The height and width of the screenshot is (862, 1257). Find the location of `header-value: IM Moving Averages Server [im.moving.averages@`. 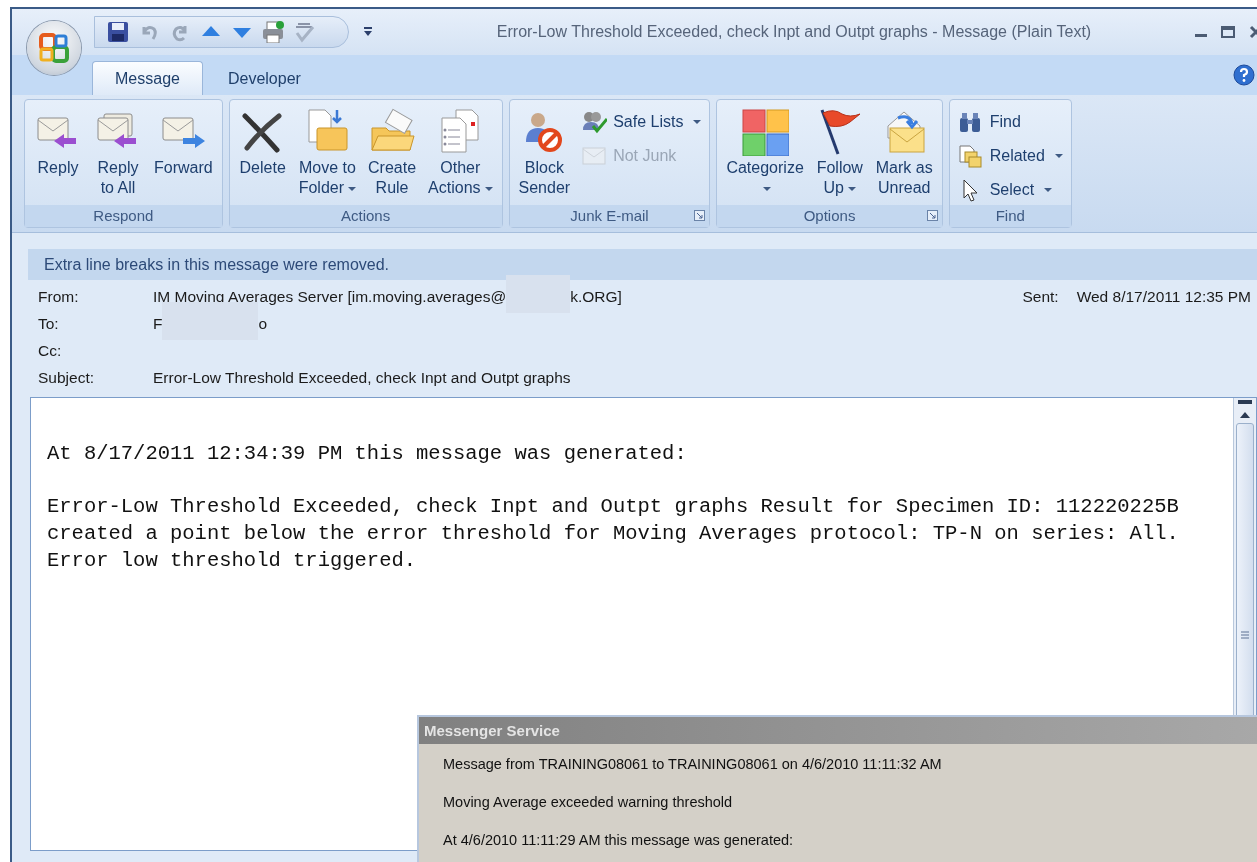

header-value: IM Moving Averages Server [im.moving.averages@ is located at coordinates (330, 296).